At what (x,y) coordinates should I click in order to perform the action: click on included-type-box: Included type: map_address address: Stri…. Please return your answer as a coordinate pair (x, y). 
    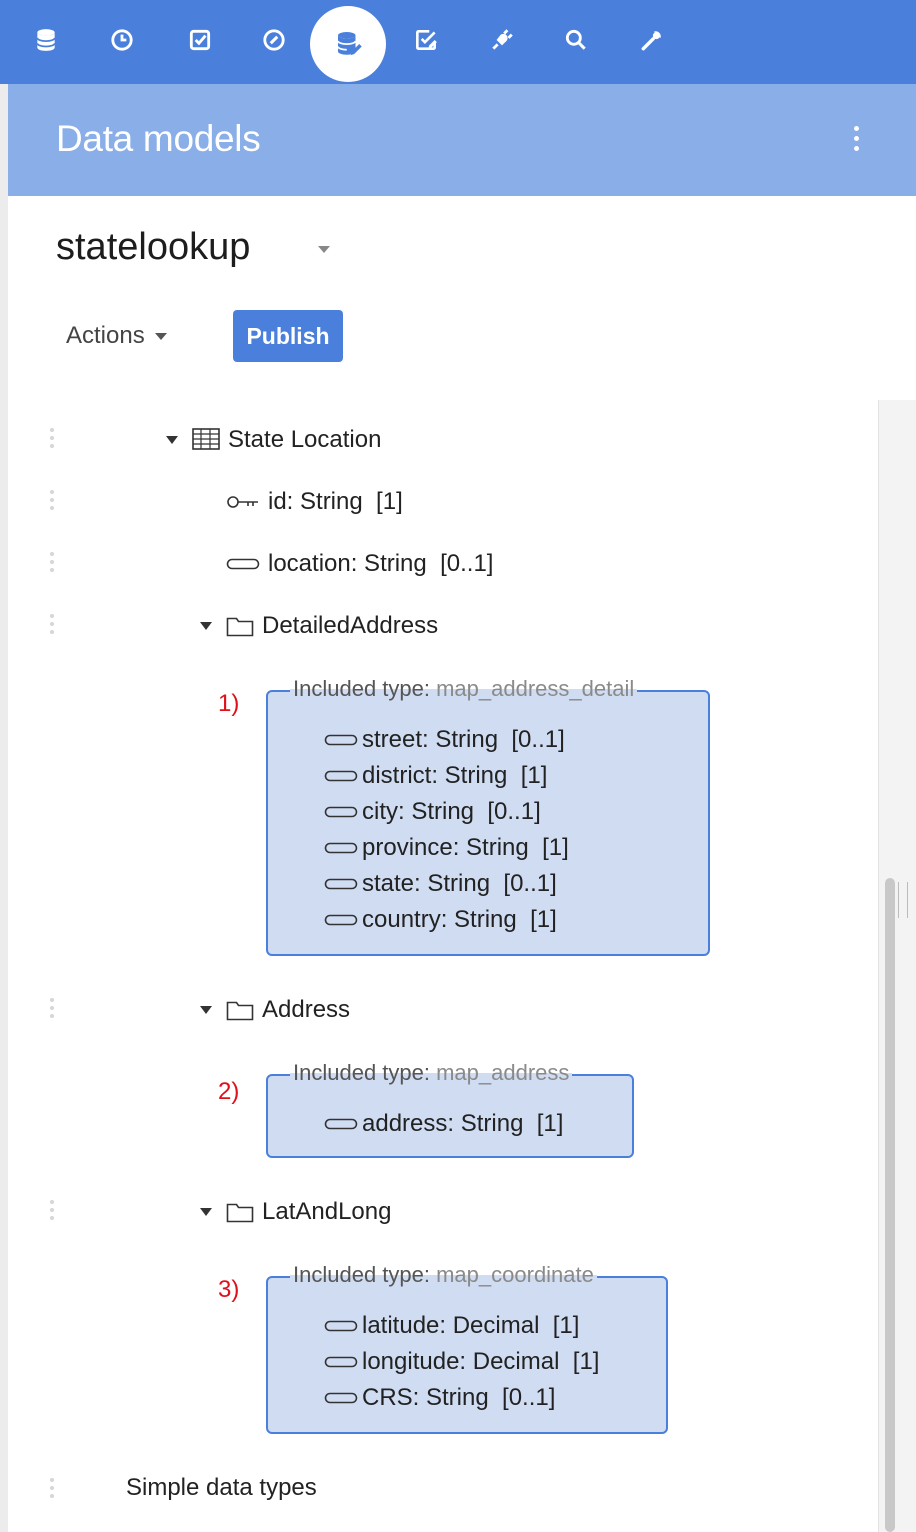
    Looking at the image, I should click on (450, 1109).